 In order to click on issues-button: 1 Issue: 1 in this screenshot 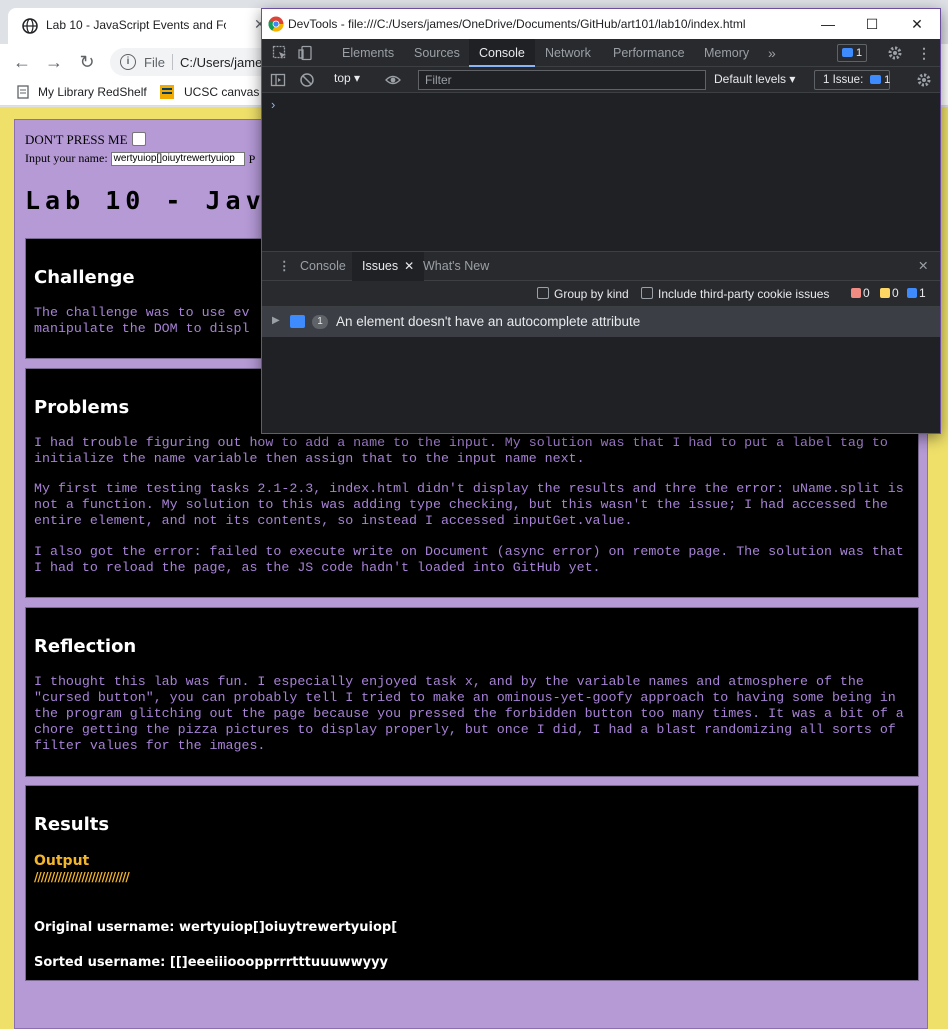, I will do `click(852, 80)`.